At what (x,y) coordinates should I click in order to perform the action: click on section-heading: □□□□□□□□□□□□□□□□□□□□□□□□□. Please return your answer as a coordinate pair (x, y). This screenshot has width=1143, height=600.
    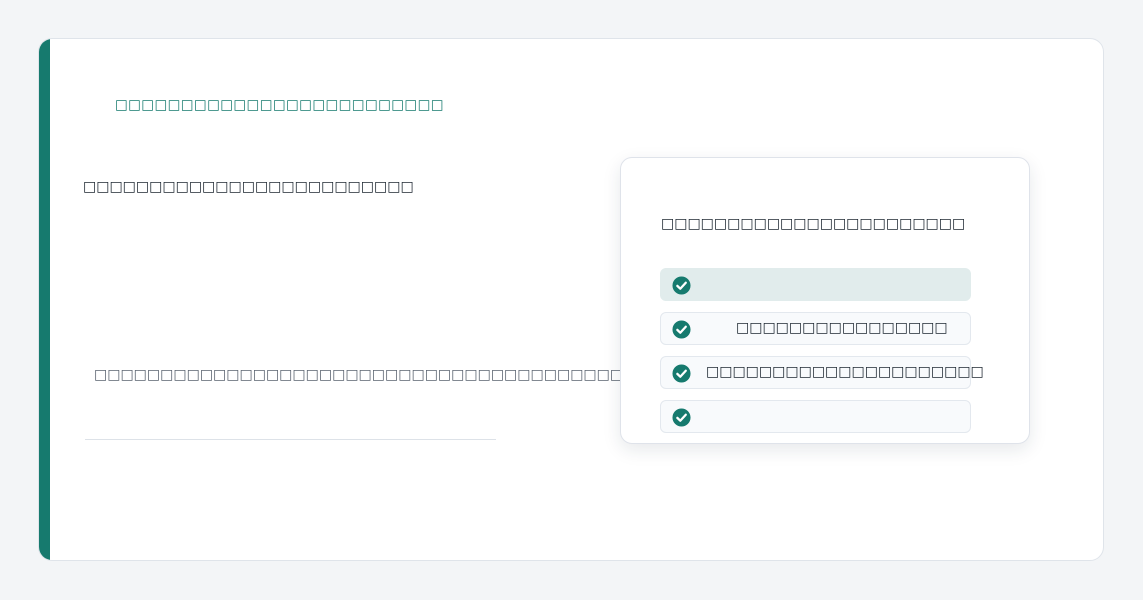
    Looking at the image, I should click on (248, 187).